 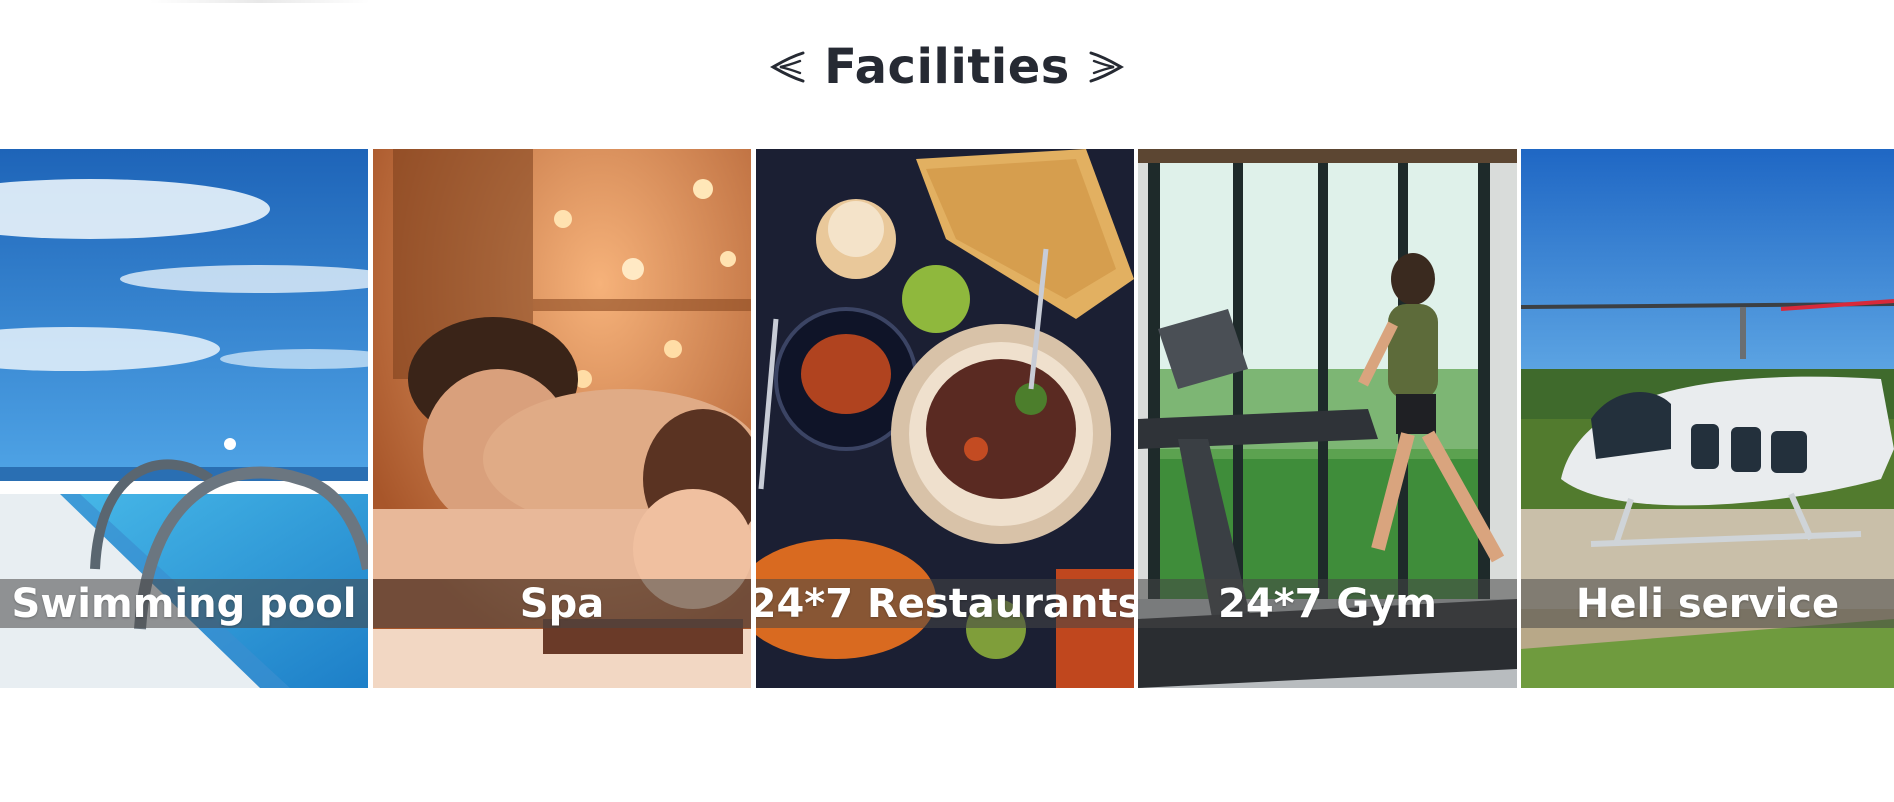 I want to click on page-title: Facilities, so click(x=947, y=67).